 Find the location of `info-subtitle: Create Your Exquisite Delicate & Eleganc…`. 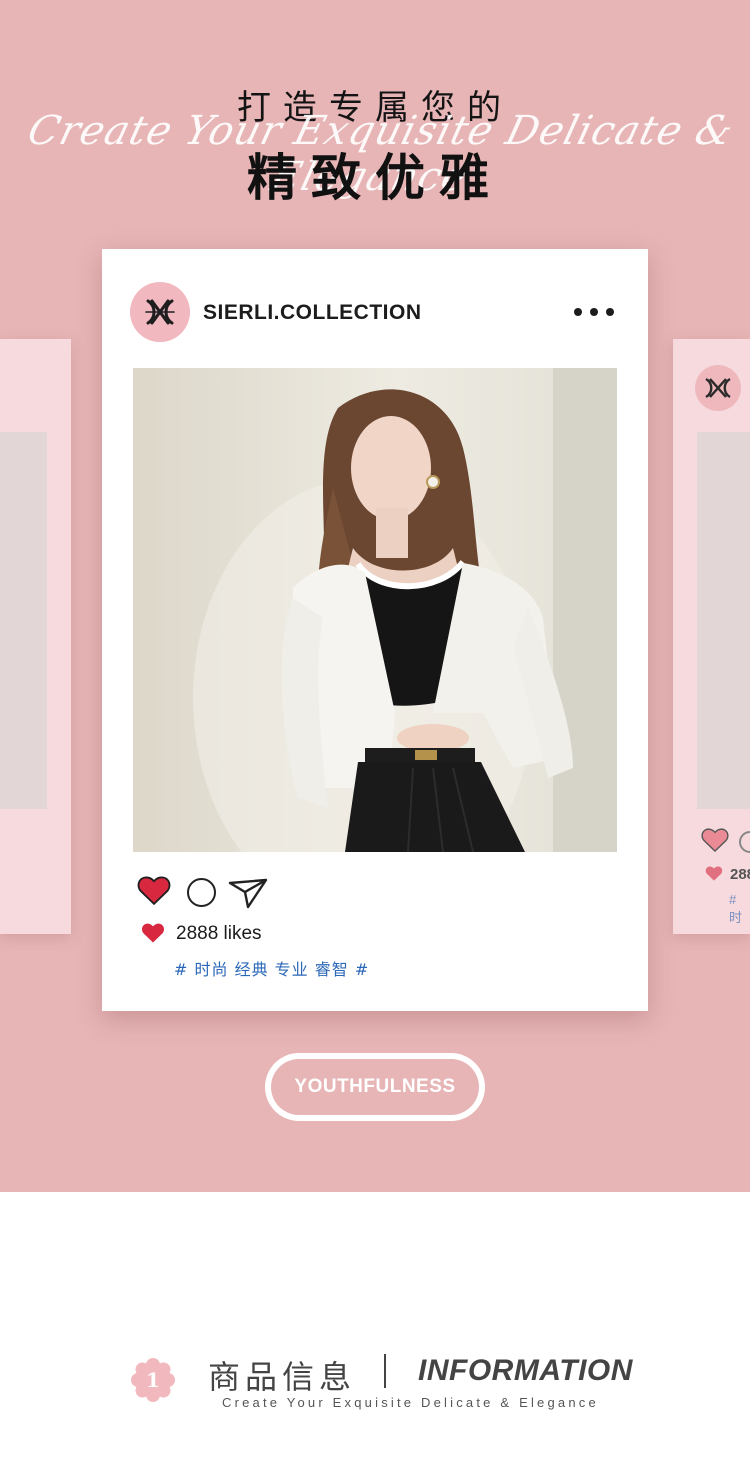

info-subtitle: Create Your Exquisite Delicate & Eleganc… is located at coordinates (410, 1402).